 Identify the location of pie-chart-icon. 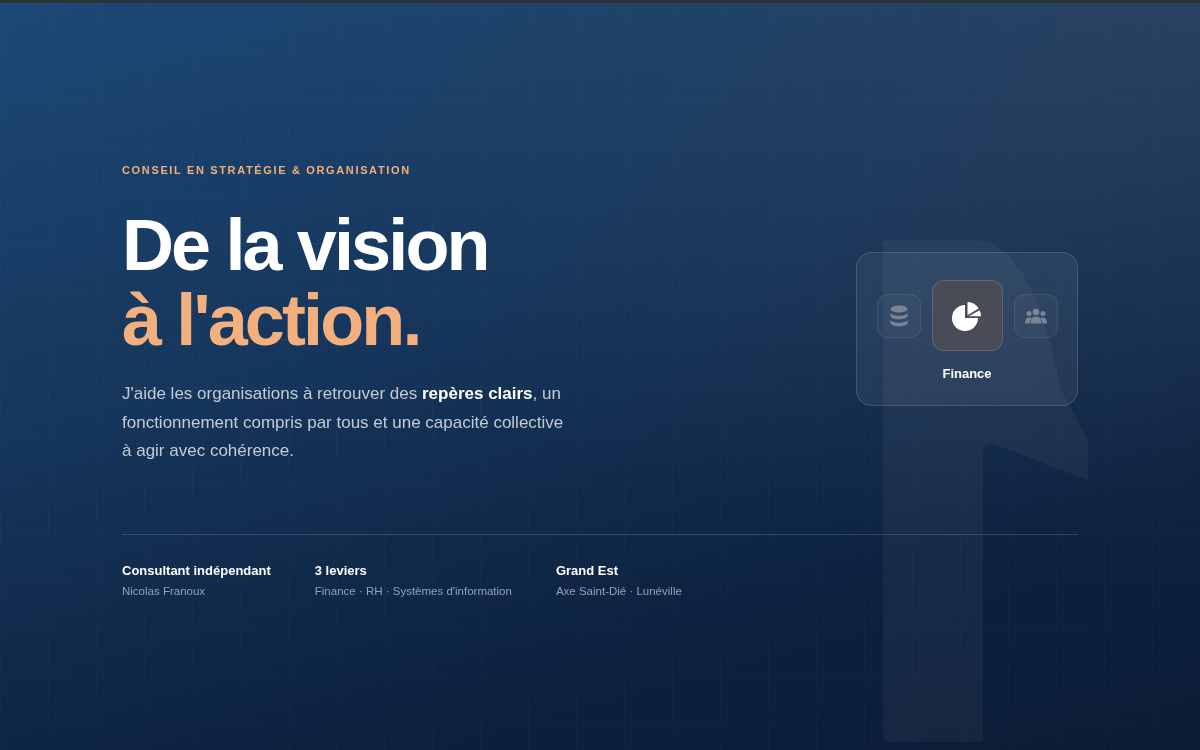
(967, 315).